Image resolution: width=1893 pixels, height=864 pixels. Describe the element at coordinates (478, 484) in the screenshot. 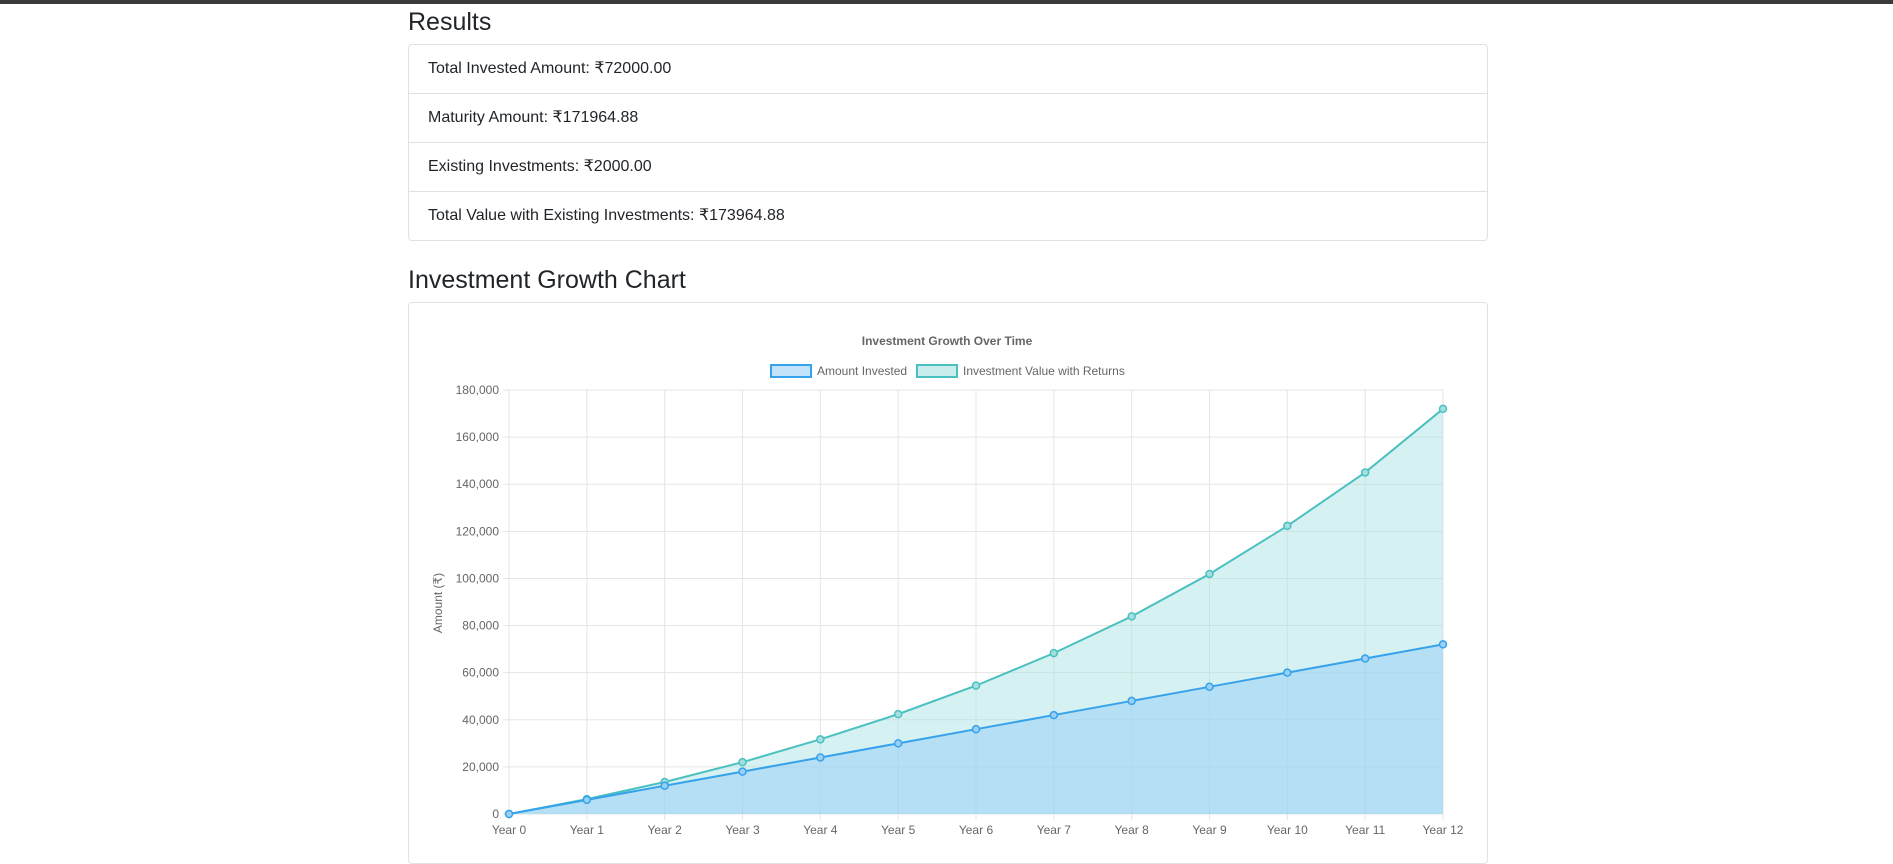

I see `y-tick-label: 140,000` at that location.